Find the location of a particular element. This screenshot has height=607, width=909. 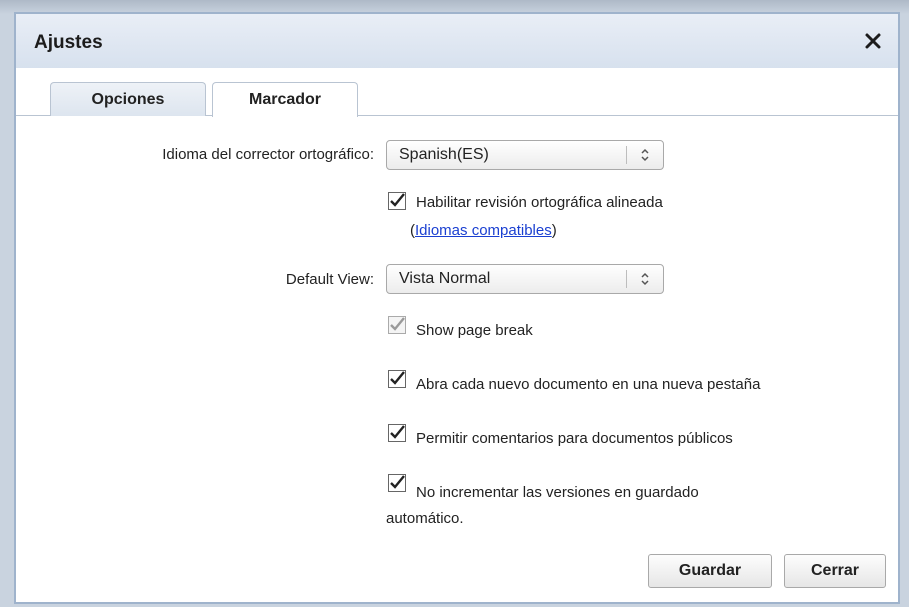

close-icon is located at coordinates (873, 41).